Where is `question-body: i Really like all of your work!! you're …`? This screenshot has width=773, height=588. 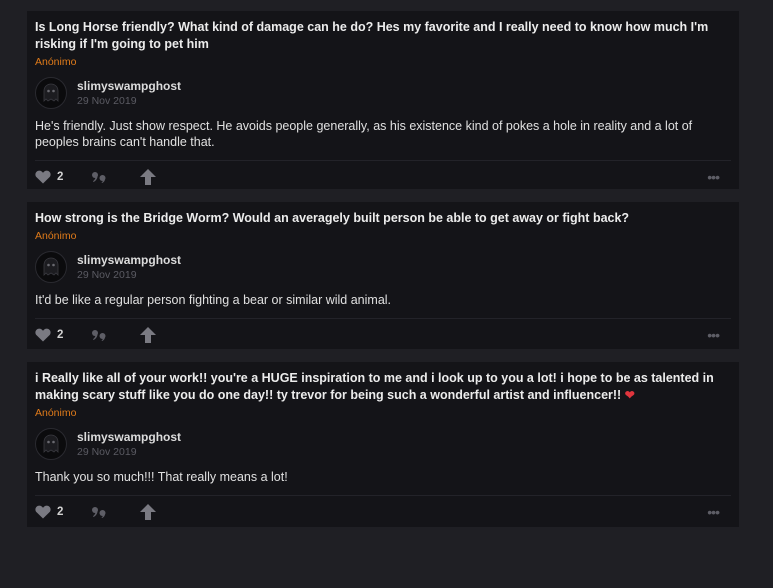
question-body: i Really like all of your work!! you're … is located at coordinates (374, 386).